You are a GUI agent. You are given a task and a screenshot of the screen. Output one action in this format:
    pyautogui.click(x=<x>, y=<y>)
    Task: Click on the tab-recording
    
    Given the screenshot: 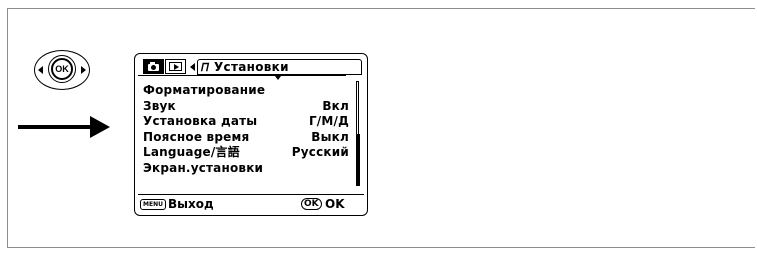 What is the action you would take?
    pyautogui.click(x=153, y=66)
    